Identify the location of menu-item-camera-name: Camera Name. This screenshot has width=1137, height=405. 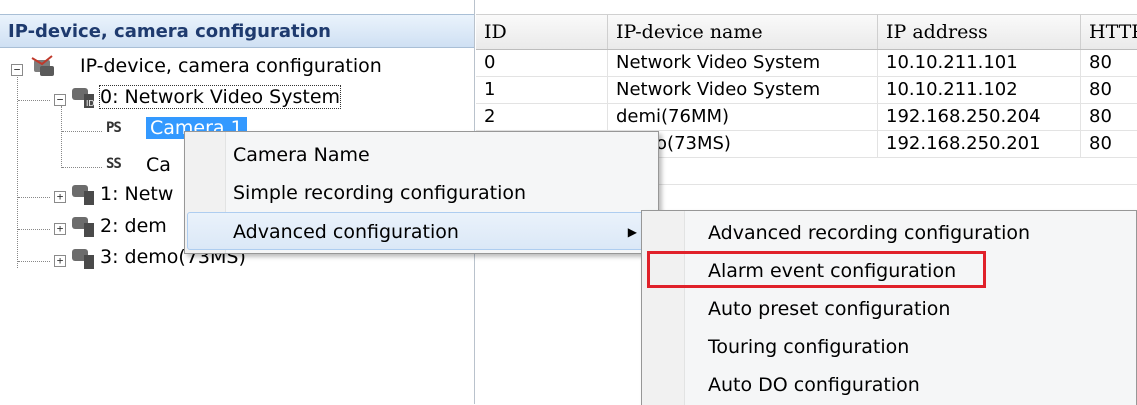
(421, 155).